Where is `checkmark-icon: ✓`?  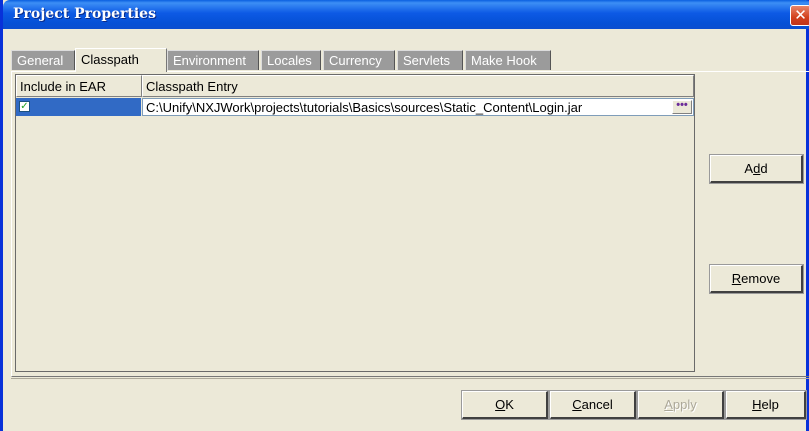
checkmark-icon: ✓ is located at coordinates (24, 106).